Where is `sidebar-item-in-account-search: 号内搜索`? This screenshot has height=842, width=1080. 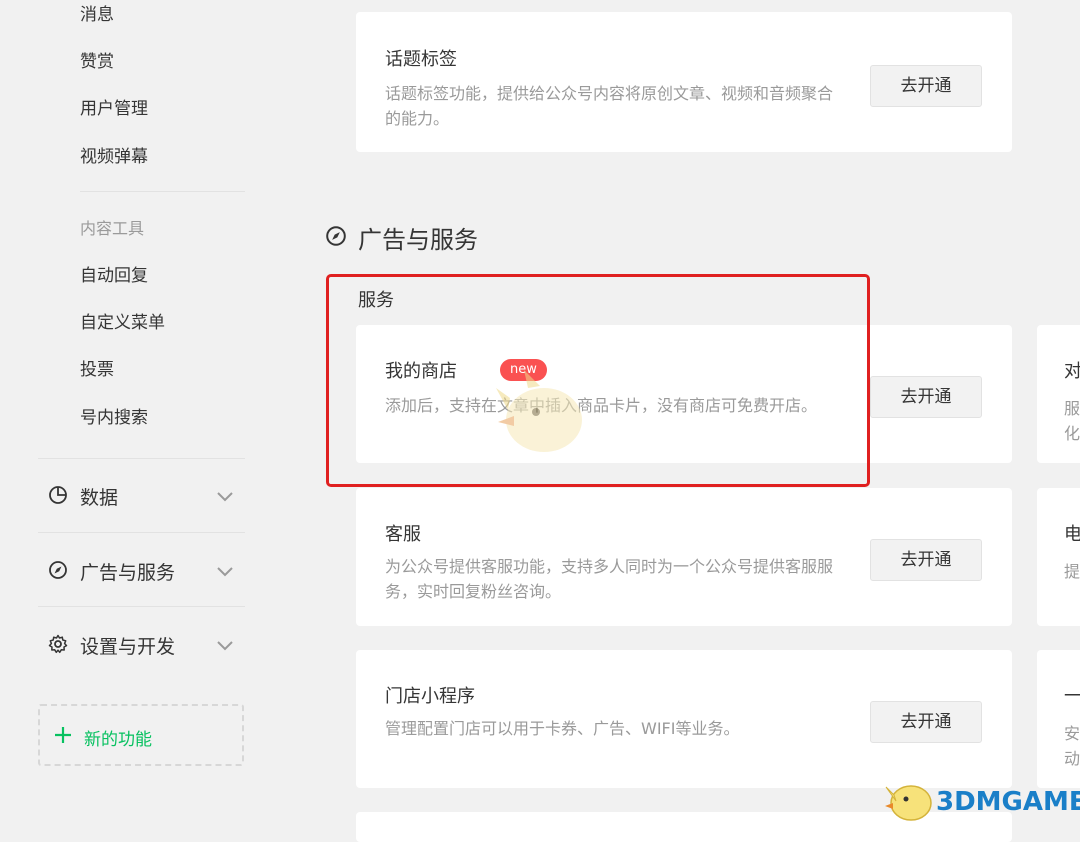
sidebar-item-in-account-search: 号内搜索 is located at coordinates (114, 418).